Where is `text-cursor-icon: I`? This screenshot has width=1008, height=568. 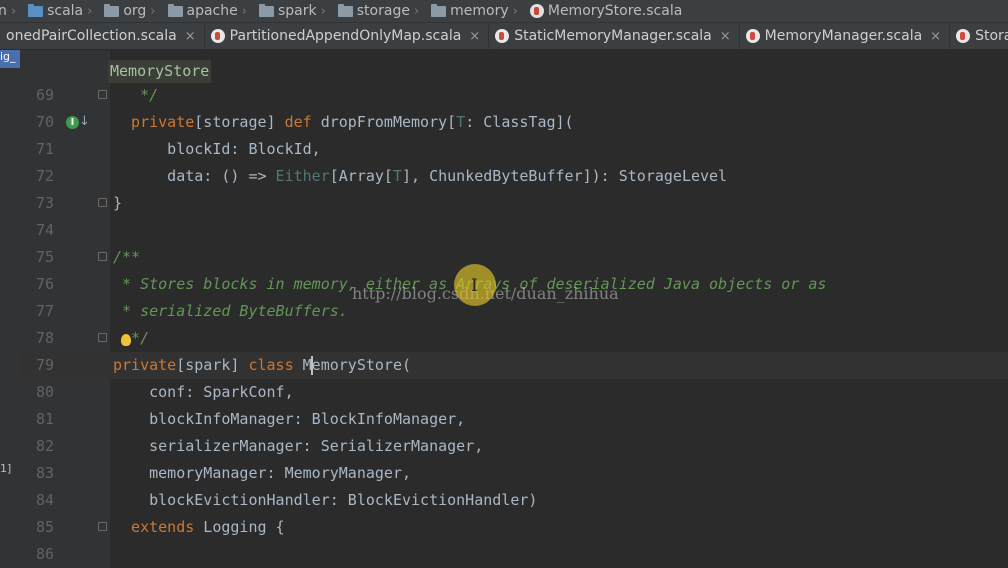 text-cursor-icon: I is located at coordinates (474, 286).